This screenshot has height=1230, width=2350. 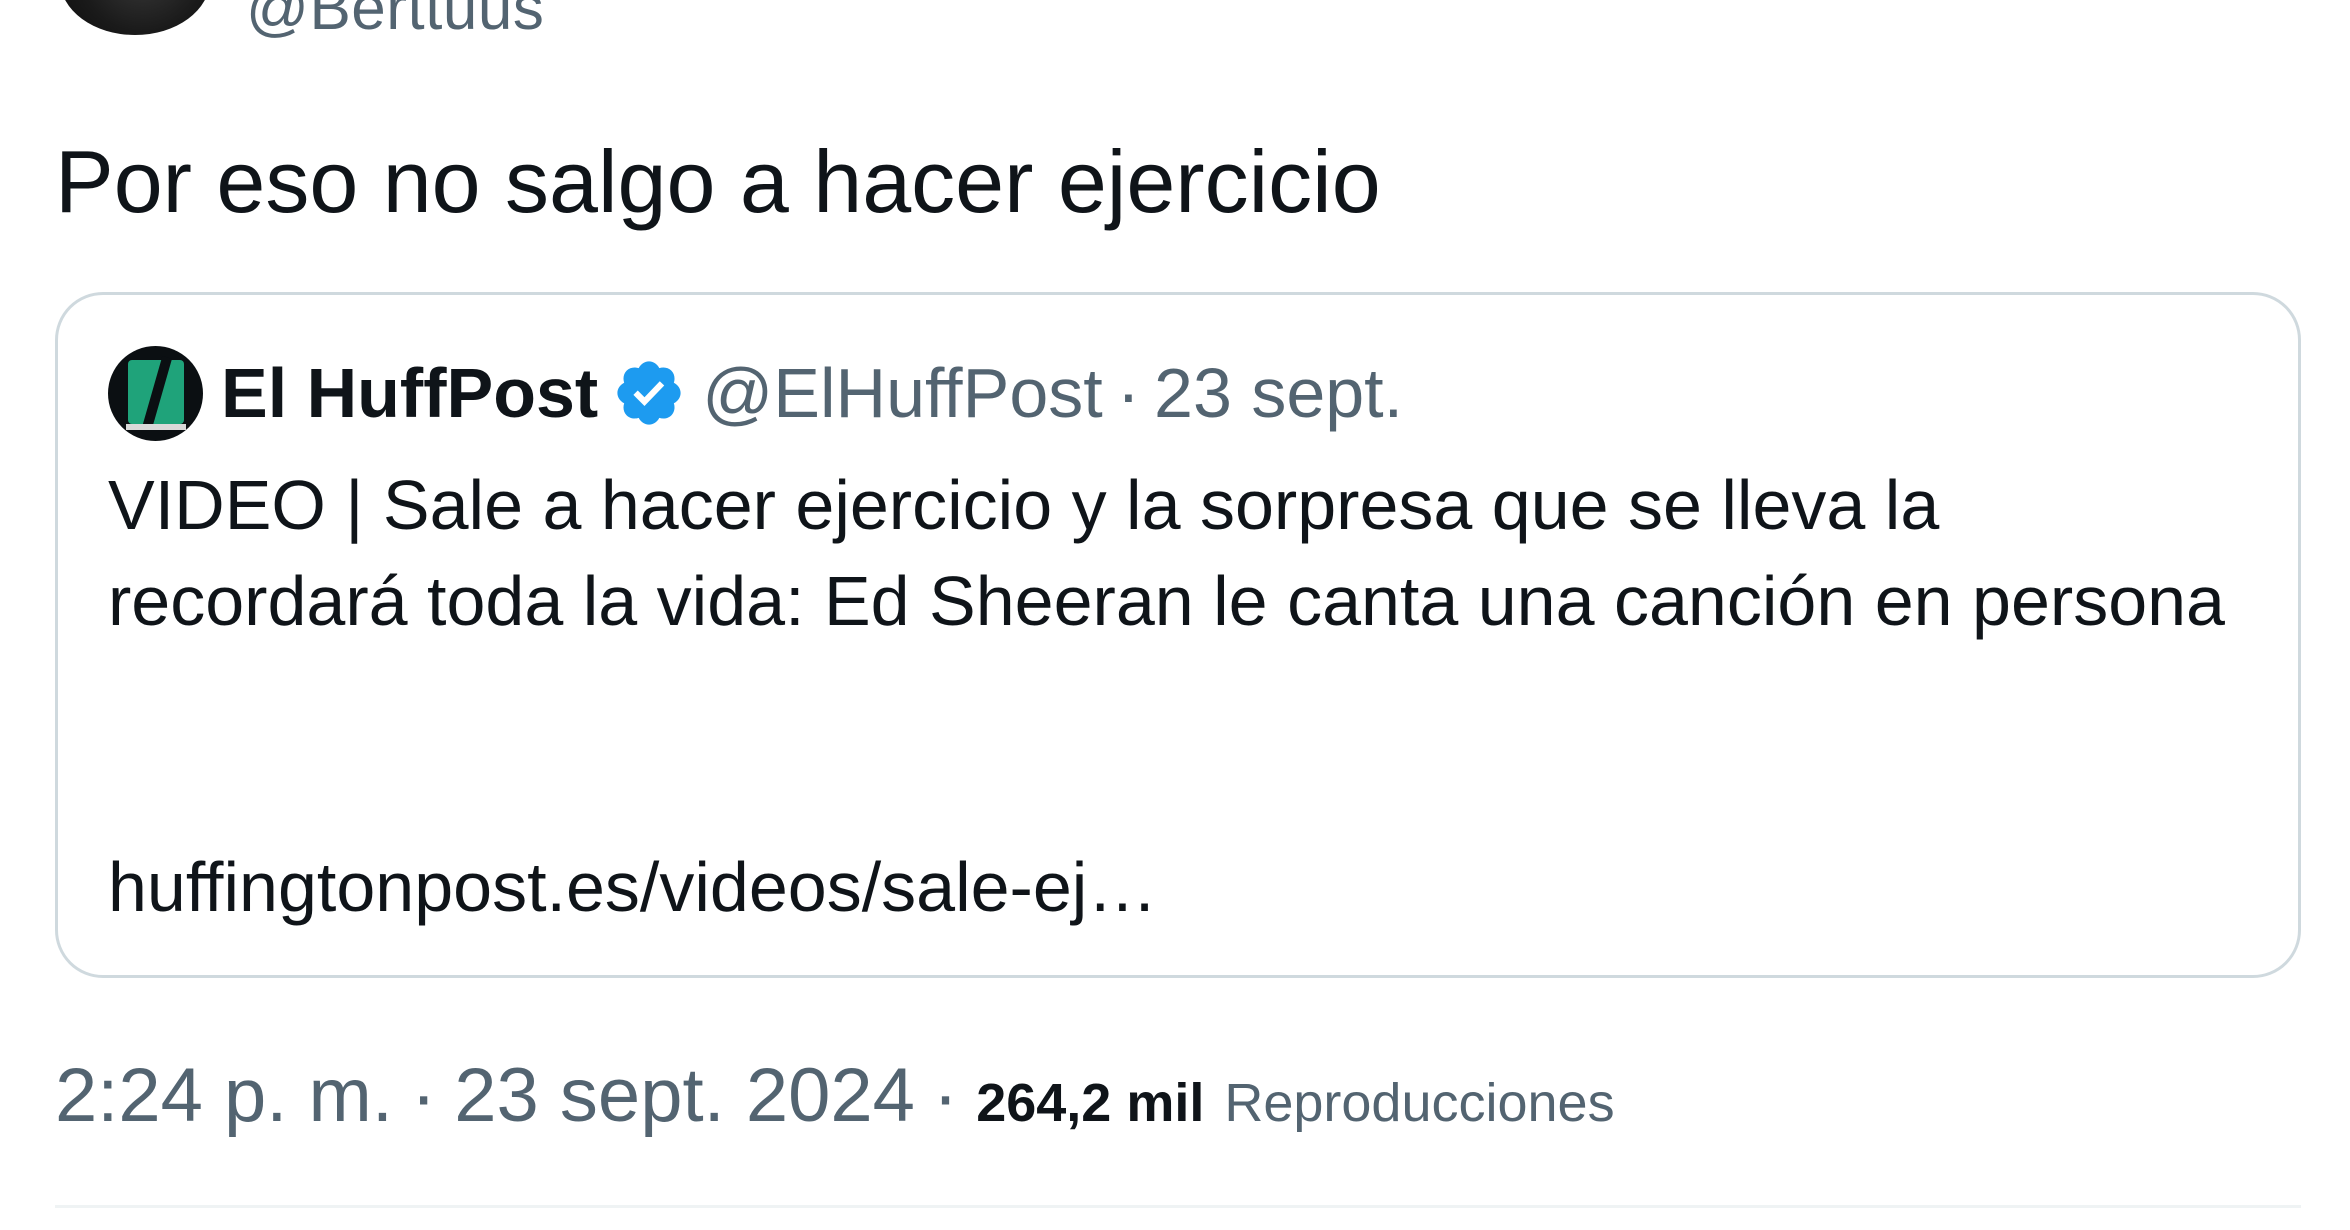 What do you see at coordinates (1419, 1103) in the screenshot?
I see `views-label: Reproducciones` at bounding box center [1419, 1103].